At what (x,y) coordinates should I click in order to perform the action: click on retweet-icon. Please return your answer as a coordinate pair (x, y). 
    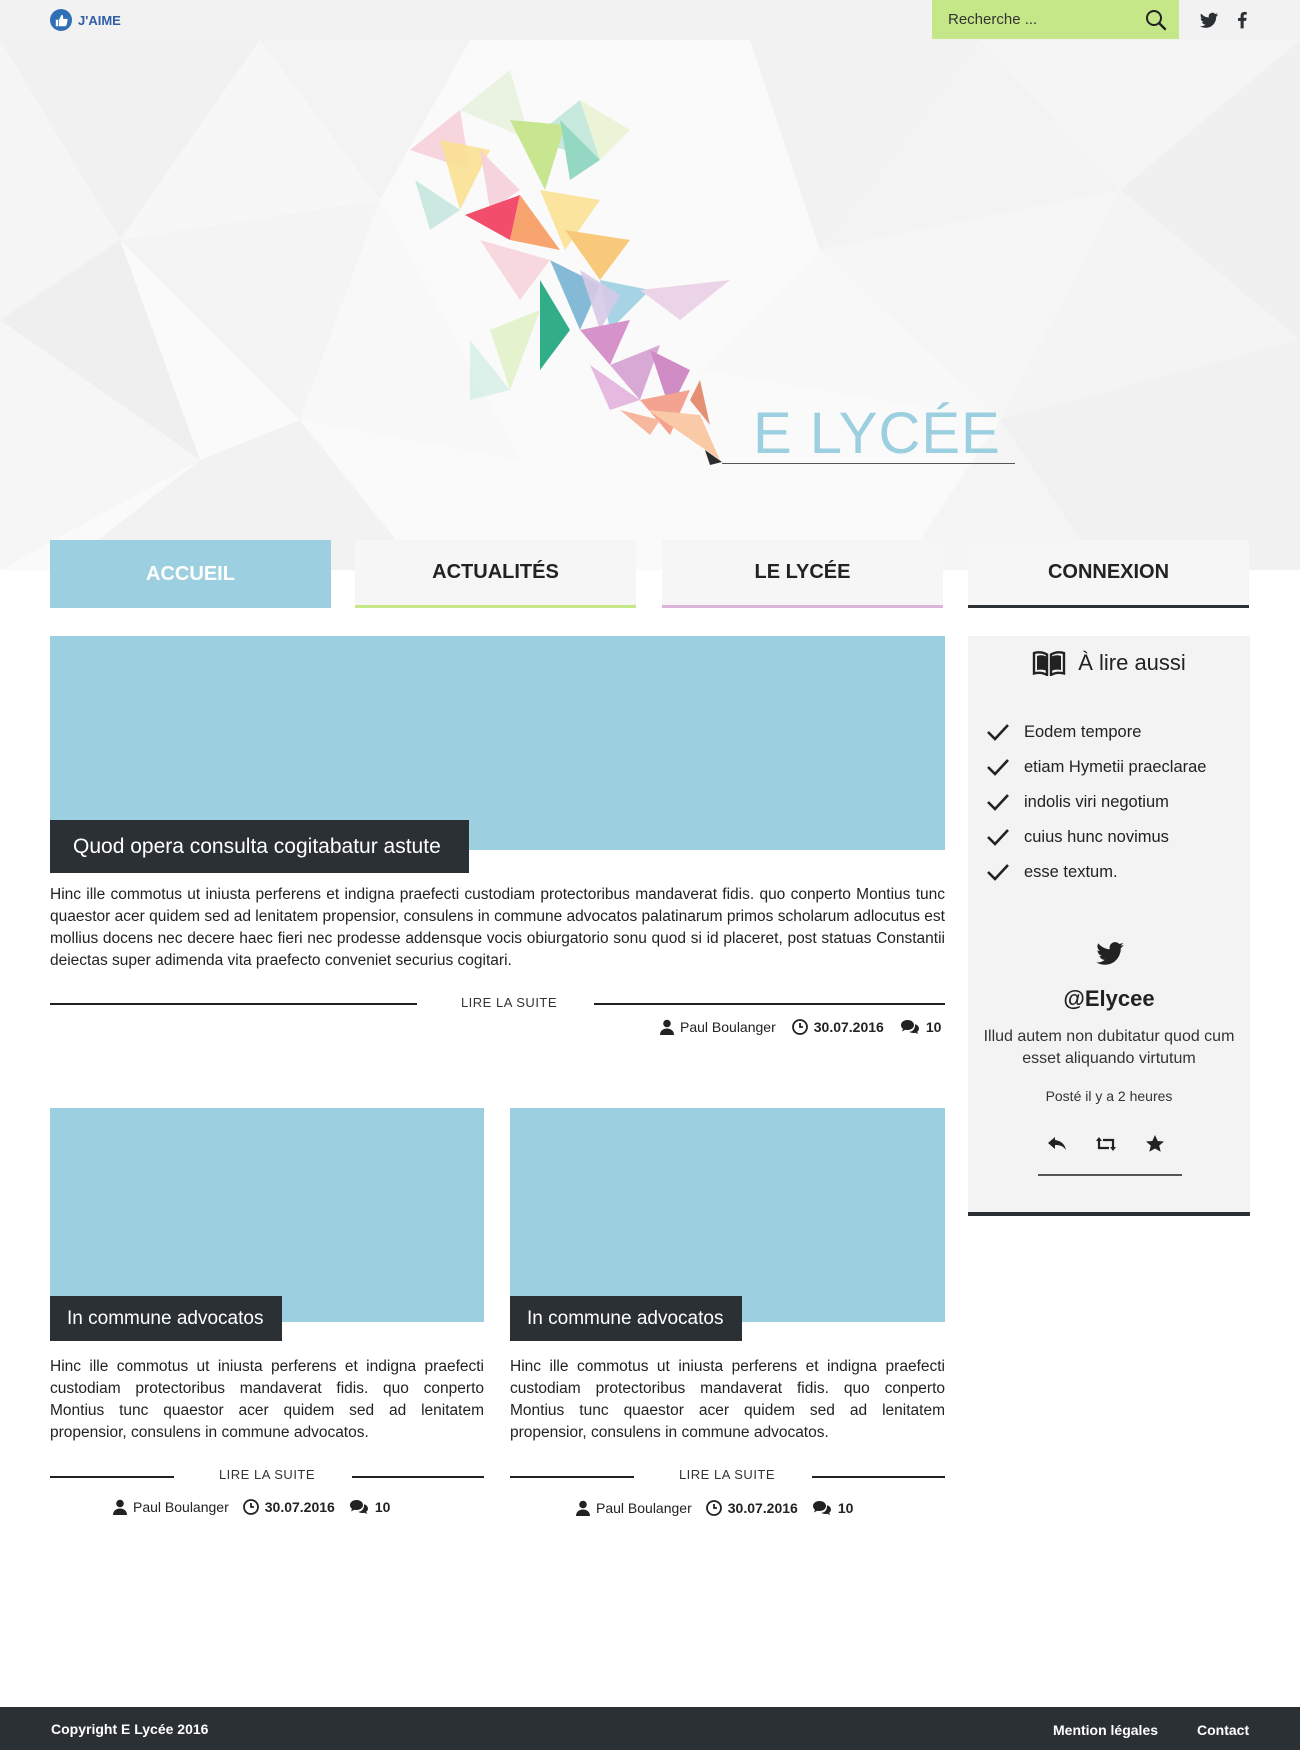
    Looking at the image, I should click on (1106, 1144).